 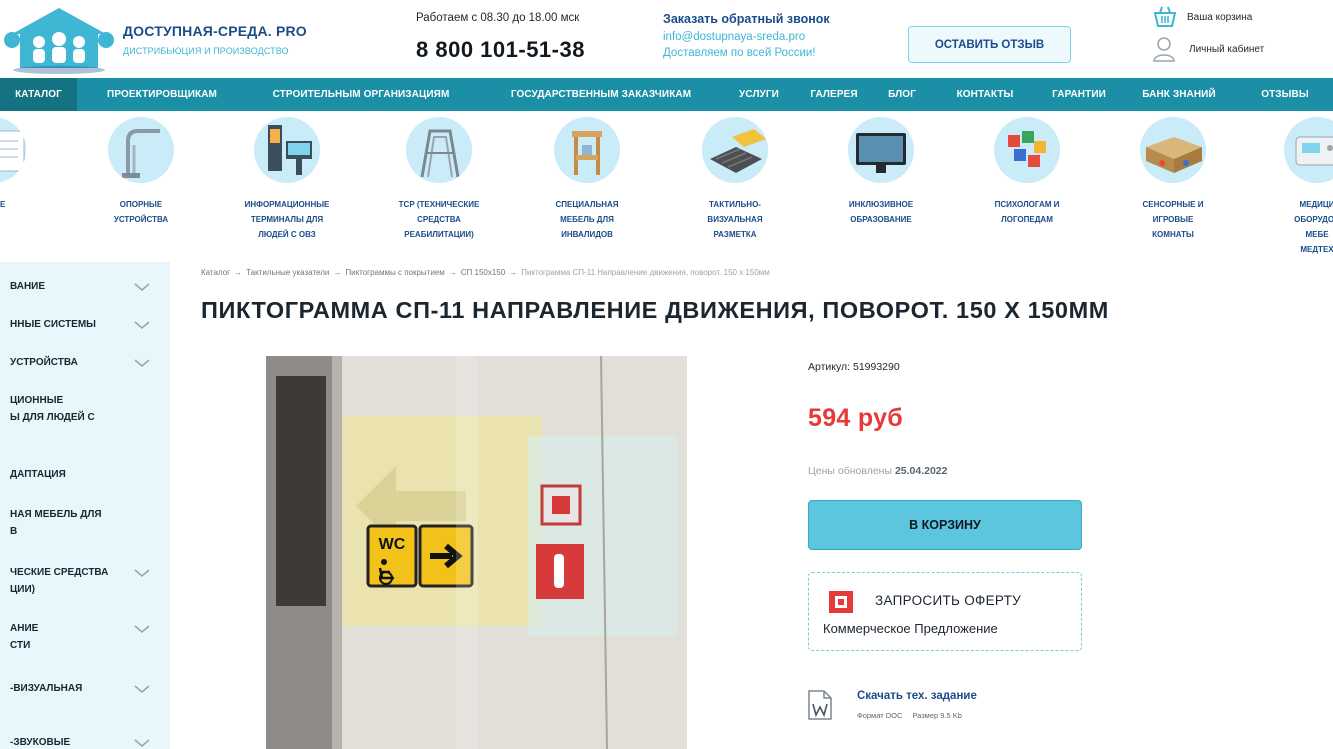 I want to click on doc-size: Размер 9.5 Kb, so click(x=937, y=715).